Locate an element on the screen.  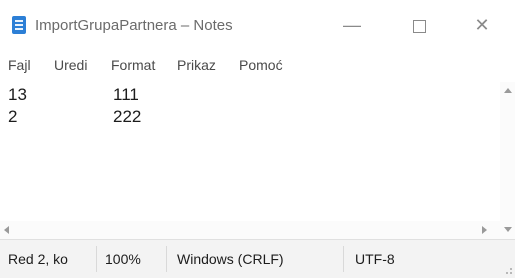
menu-bar: Fajl Uredi Format Prikaz Pomoć is located at coordinates (257, 67).